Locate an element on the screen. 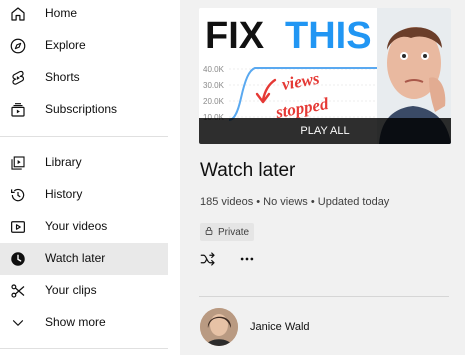 The height and width of the screenshot is (355, 465). play-all-label: PLAY ALL is located at coordinates (325, 131).